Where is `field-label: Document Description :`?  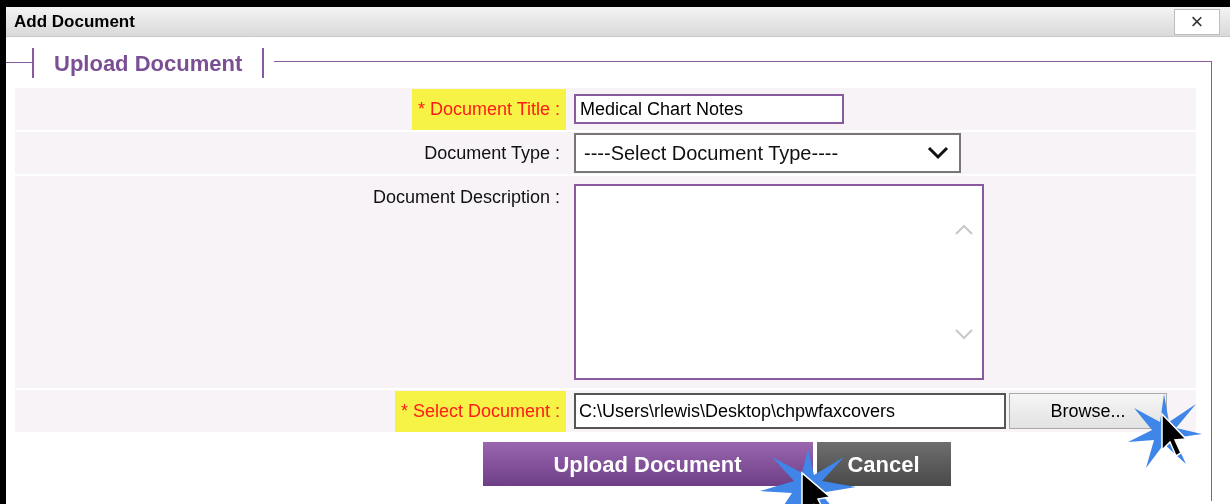
field-label: Document Description : is located at coordinates (466, 197).